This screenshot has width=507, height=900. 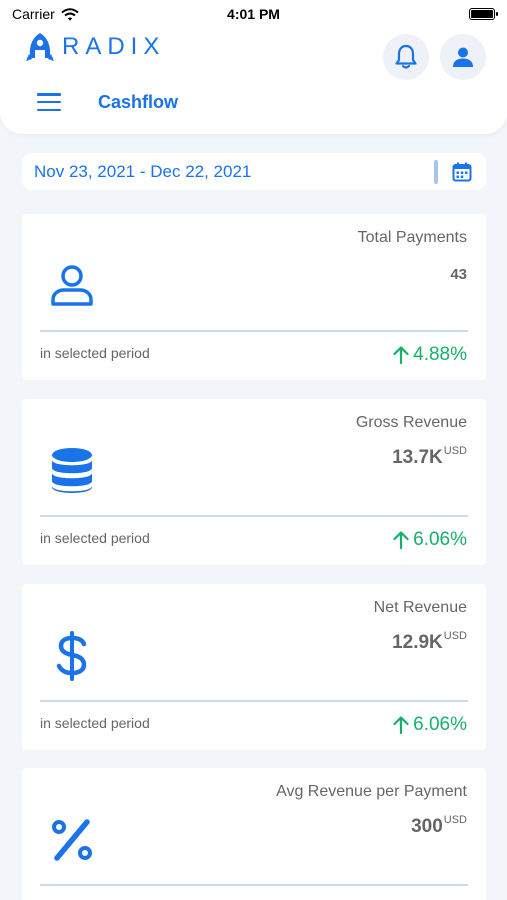 I want to click on hamburger-menu-icon, so click(x=49, y=102).